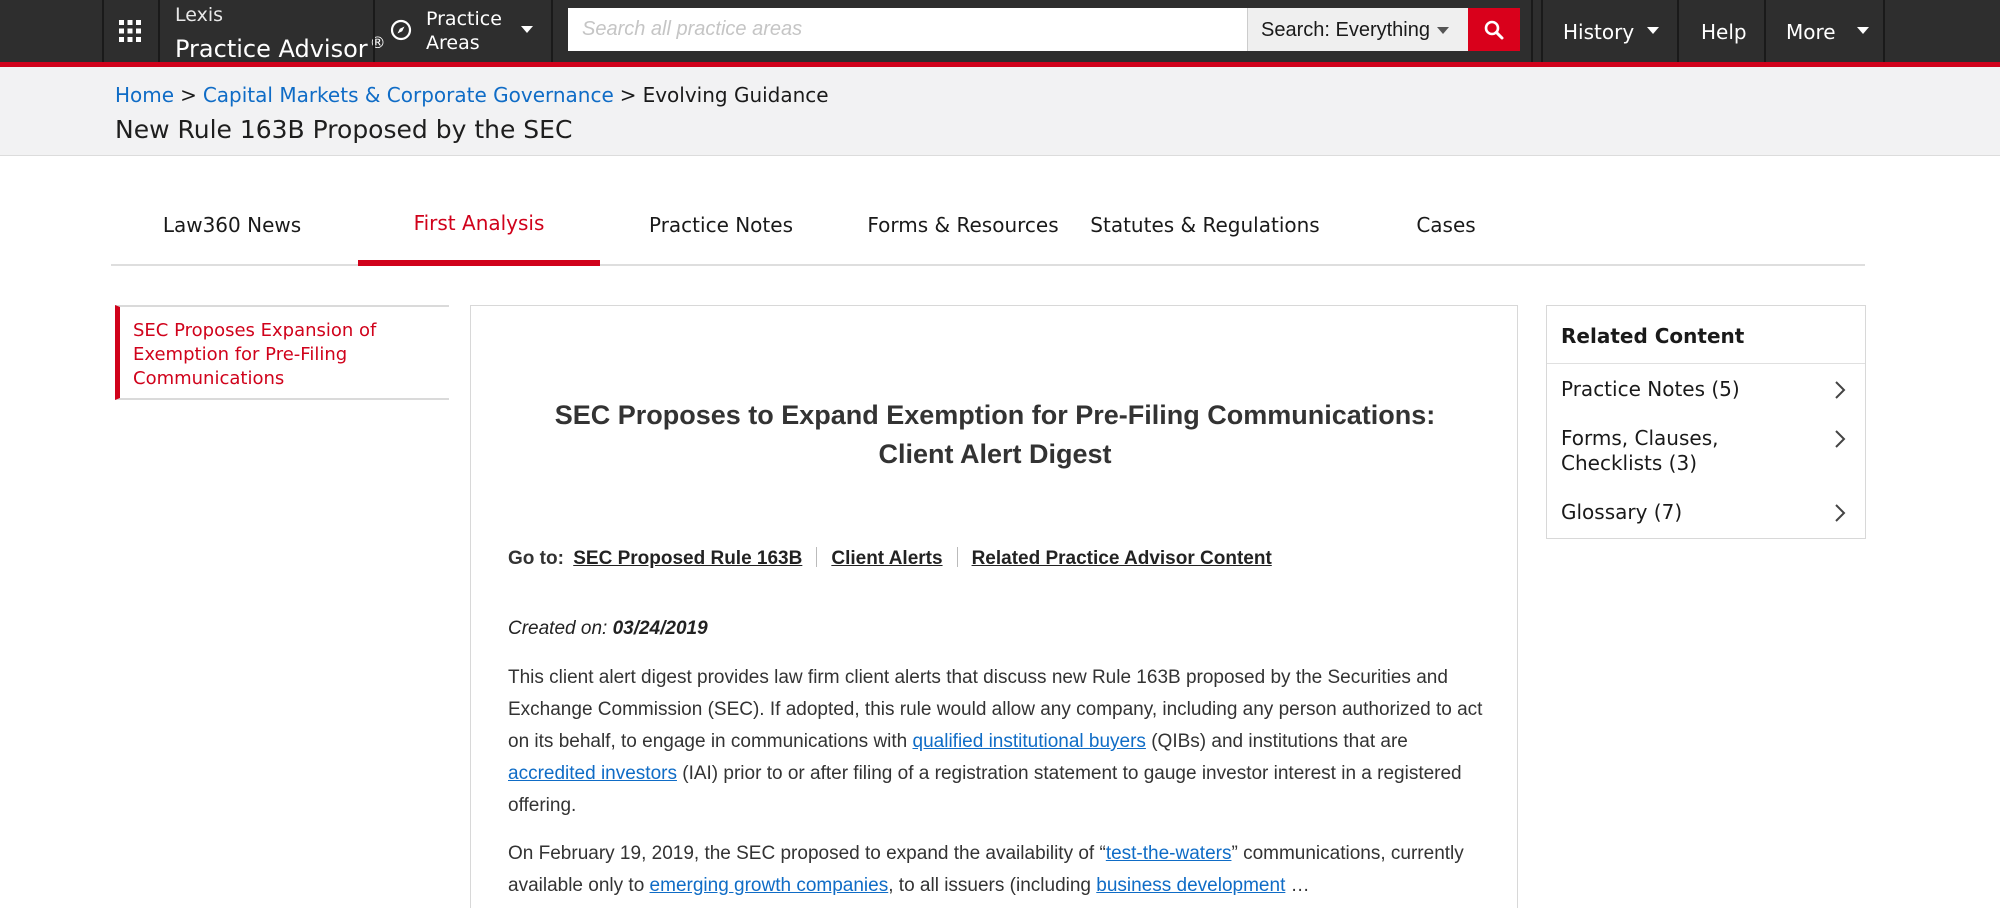 This screenshot has width=2000, height=908. I want to click on related-item-practice-notes: Practice Notes (5), so click(1706, 392).